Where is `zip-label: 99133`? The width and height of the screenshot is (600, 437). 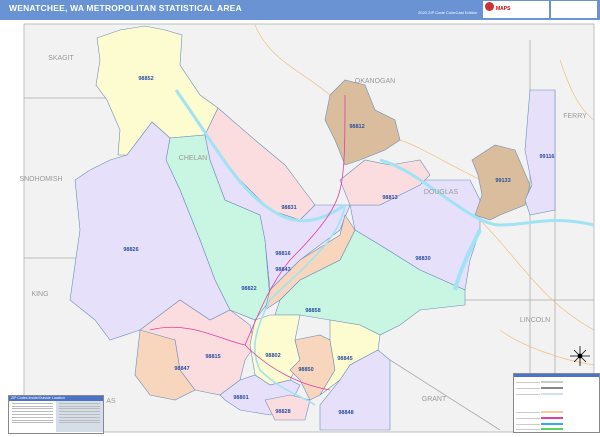
zip-label: 99133 is located at coordinates (502, 181).